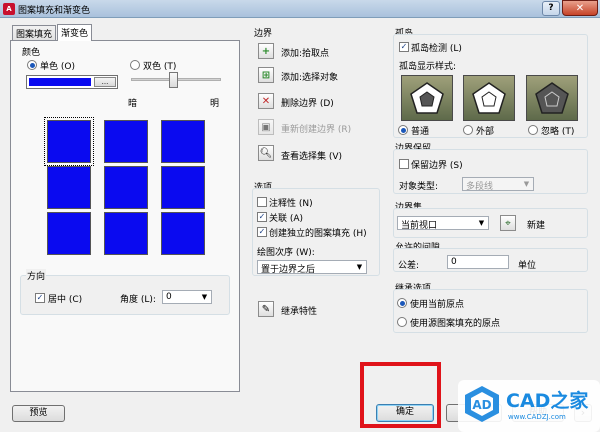  What do you see at coordinates (480, 187) in the screenshot?
I see `object-type-value: 多段线` at bounding box center [480, 187].